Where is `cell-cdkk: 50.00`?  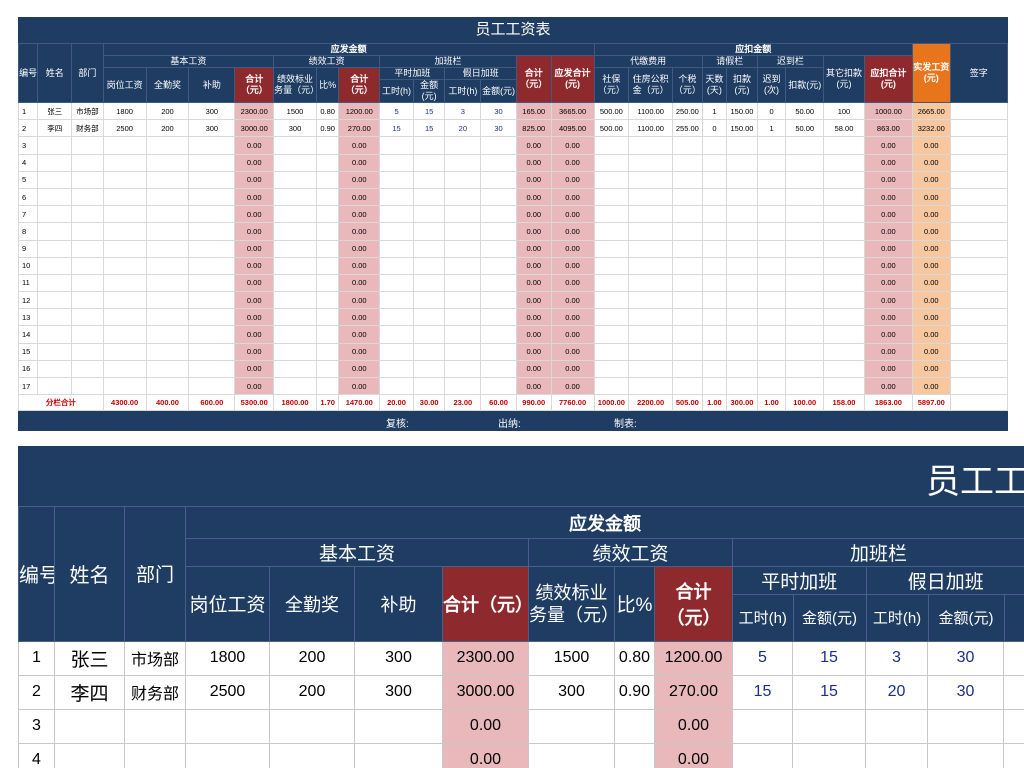 cell-cdkk: 50.00 is located at coordinates (805, 128).